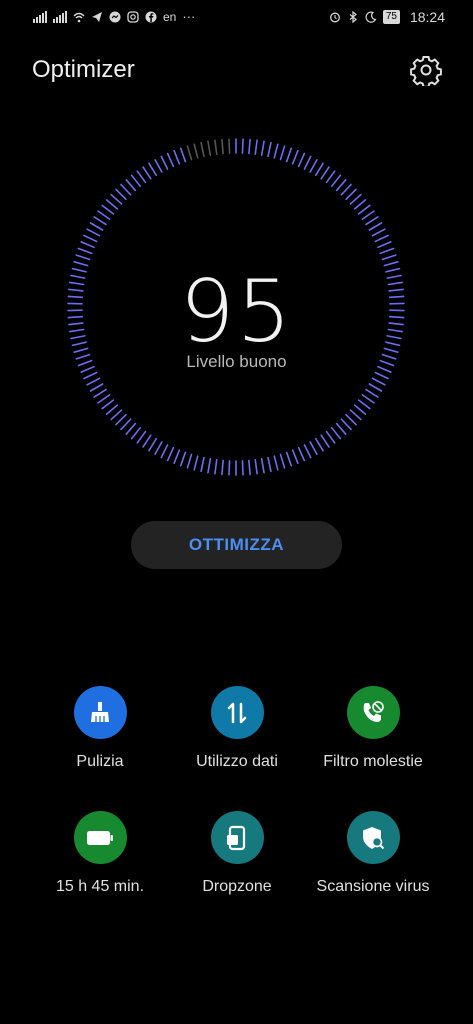 This screenshot has height=1024, width=473. I want to click on tool-harassment-filter-circle, so click(373, 712).